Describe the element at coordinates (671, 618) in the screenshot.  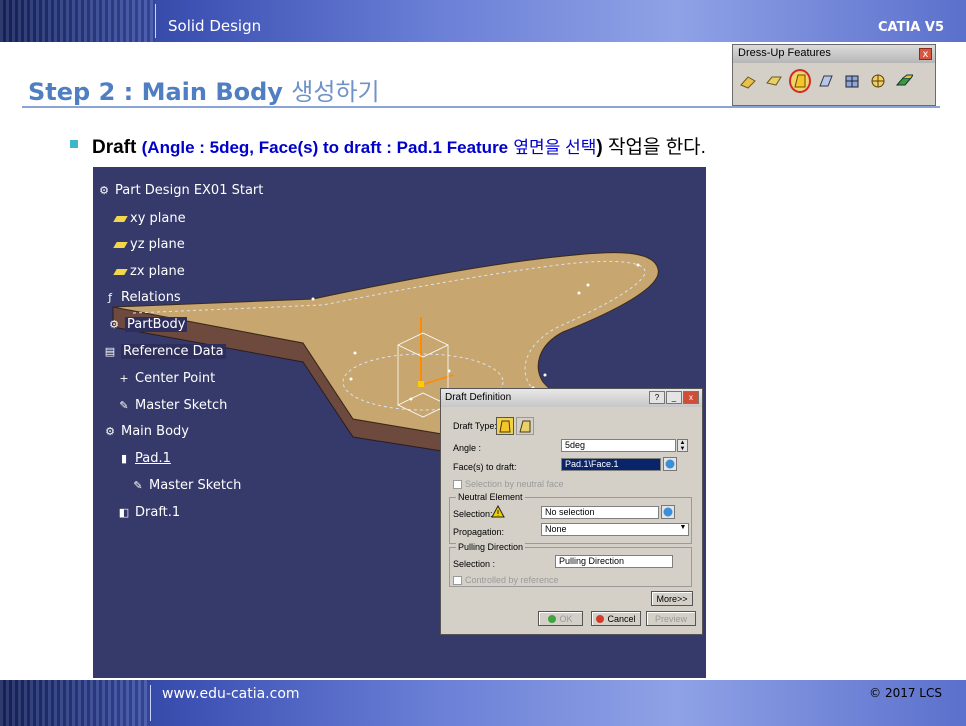
I see `preview-button: Preview` at that location.